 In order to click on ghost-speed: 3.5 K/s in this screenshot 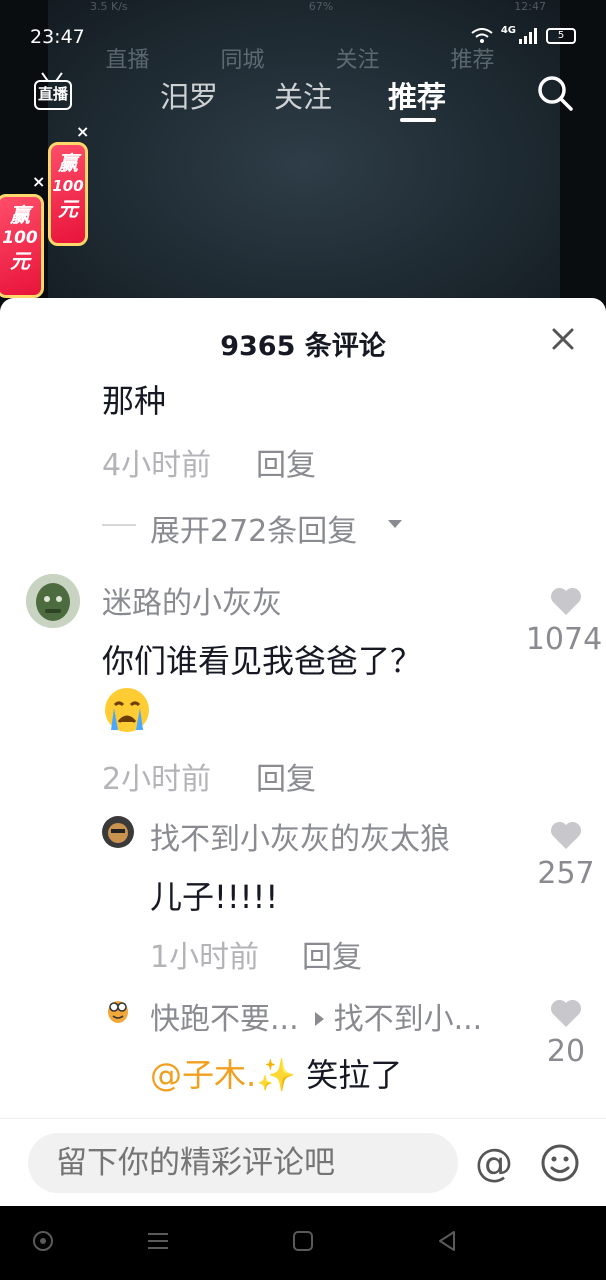, I will do `click(109, 6)`.